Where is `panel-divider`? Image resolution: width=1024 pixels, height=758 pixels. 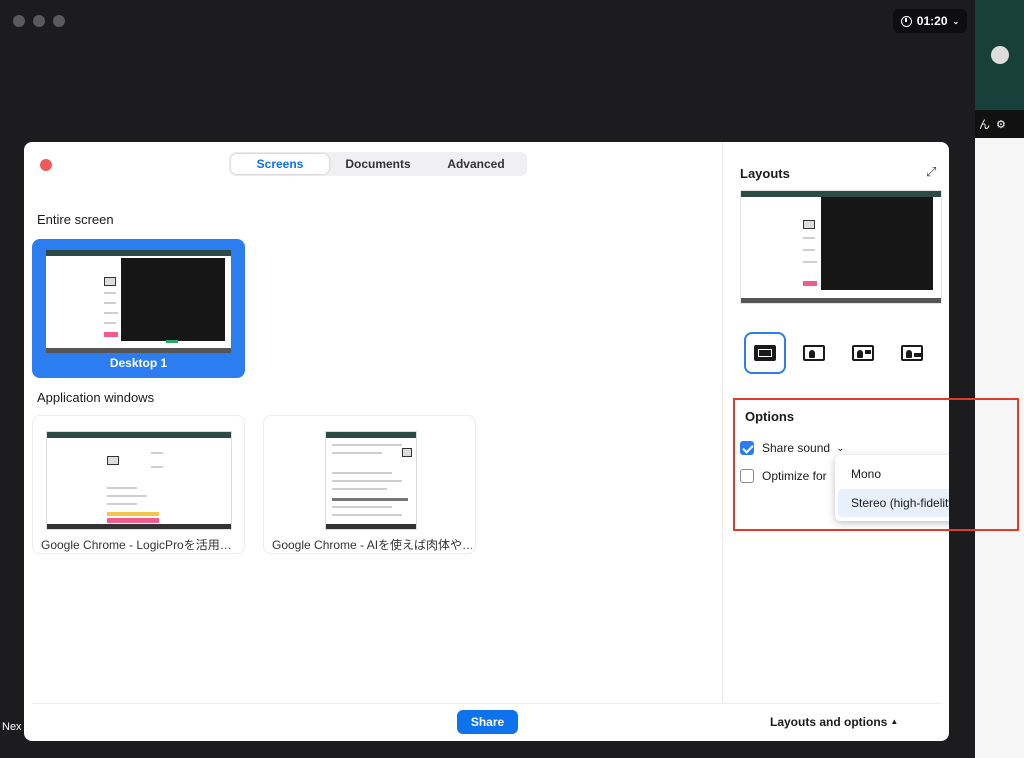 panel-divider is located at coordinates (722, 422).